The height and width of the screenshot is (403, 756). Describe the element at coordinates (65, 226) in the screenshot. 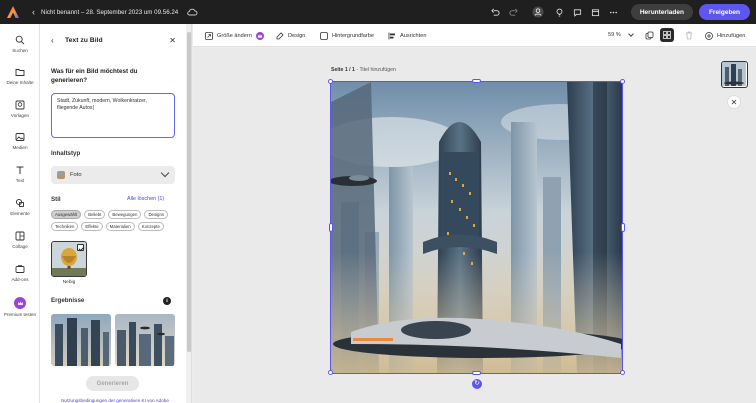

I see `chip-techniques: Techniken` at that location.